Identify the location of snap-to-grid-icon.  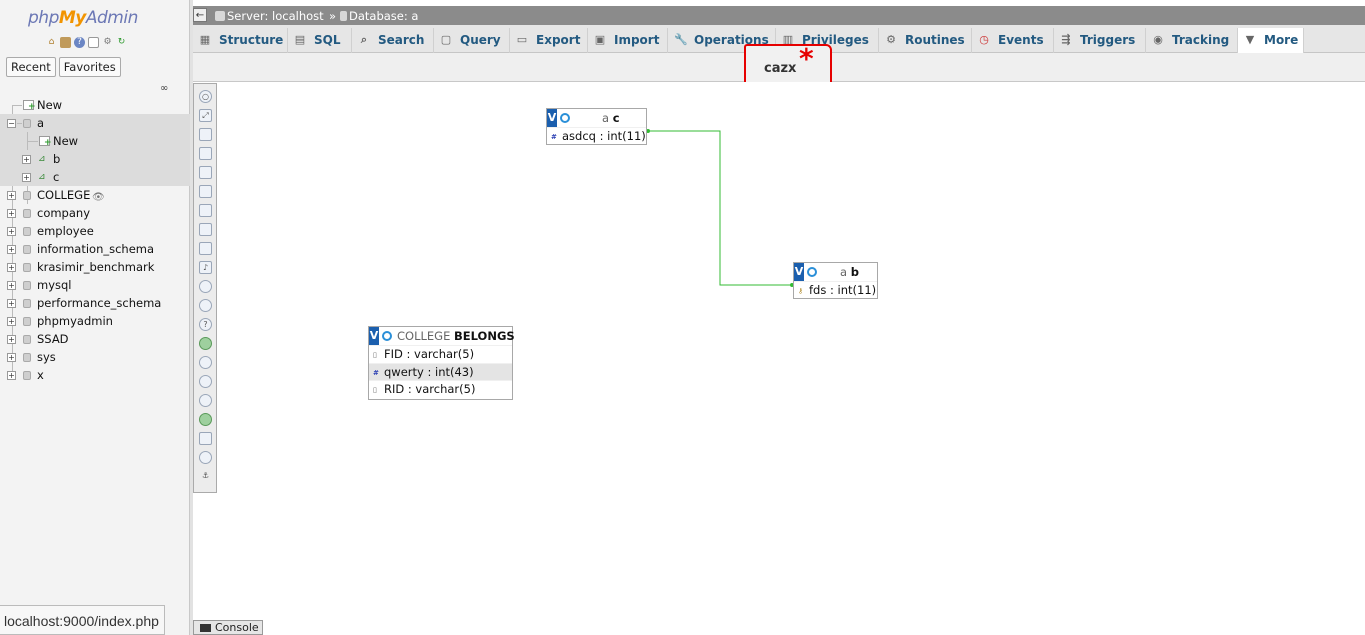
(205, 362).